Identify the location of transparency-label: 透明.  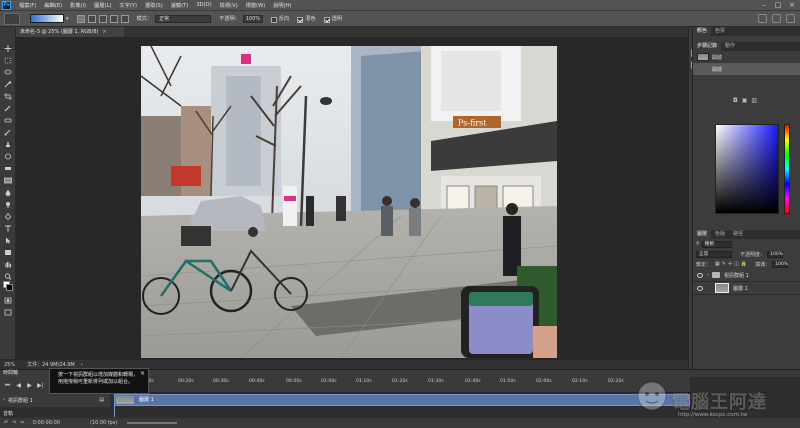
(337, 19).